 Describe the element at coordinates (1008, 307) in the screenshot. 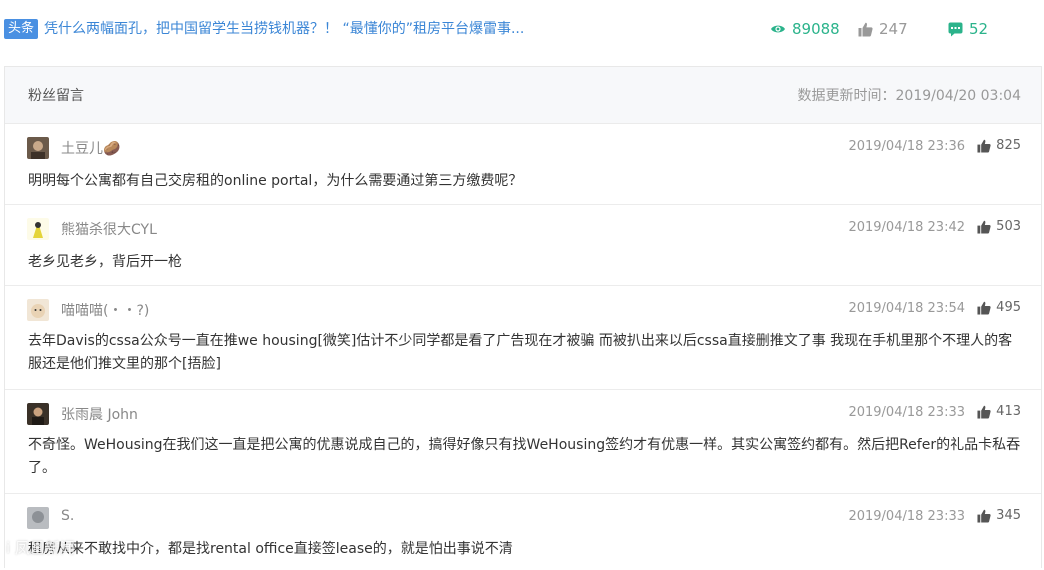

I see `comment-like-count: 495` at that location.